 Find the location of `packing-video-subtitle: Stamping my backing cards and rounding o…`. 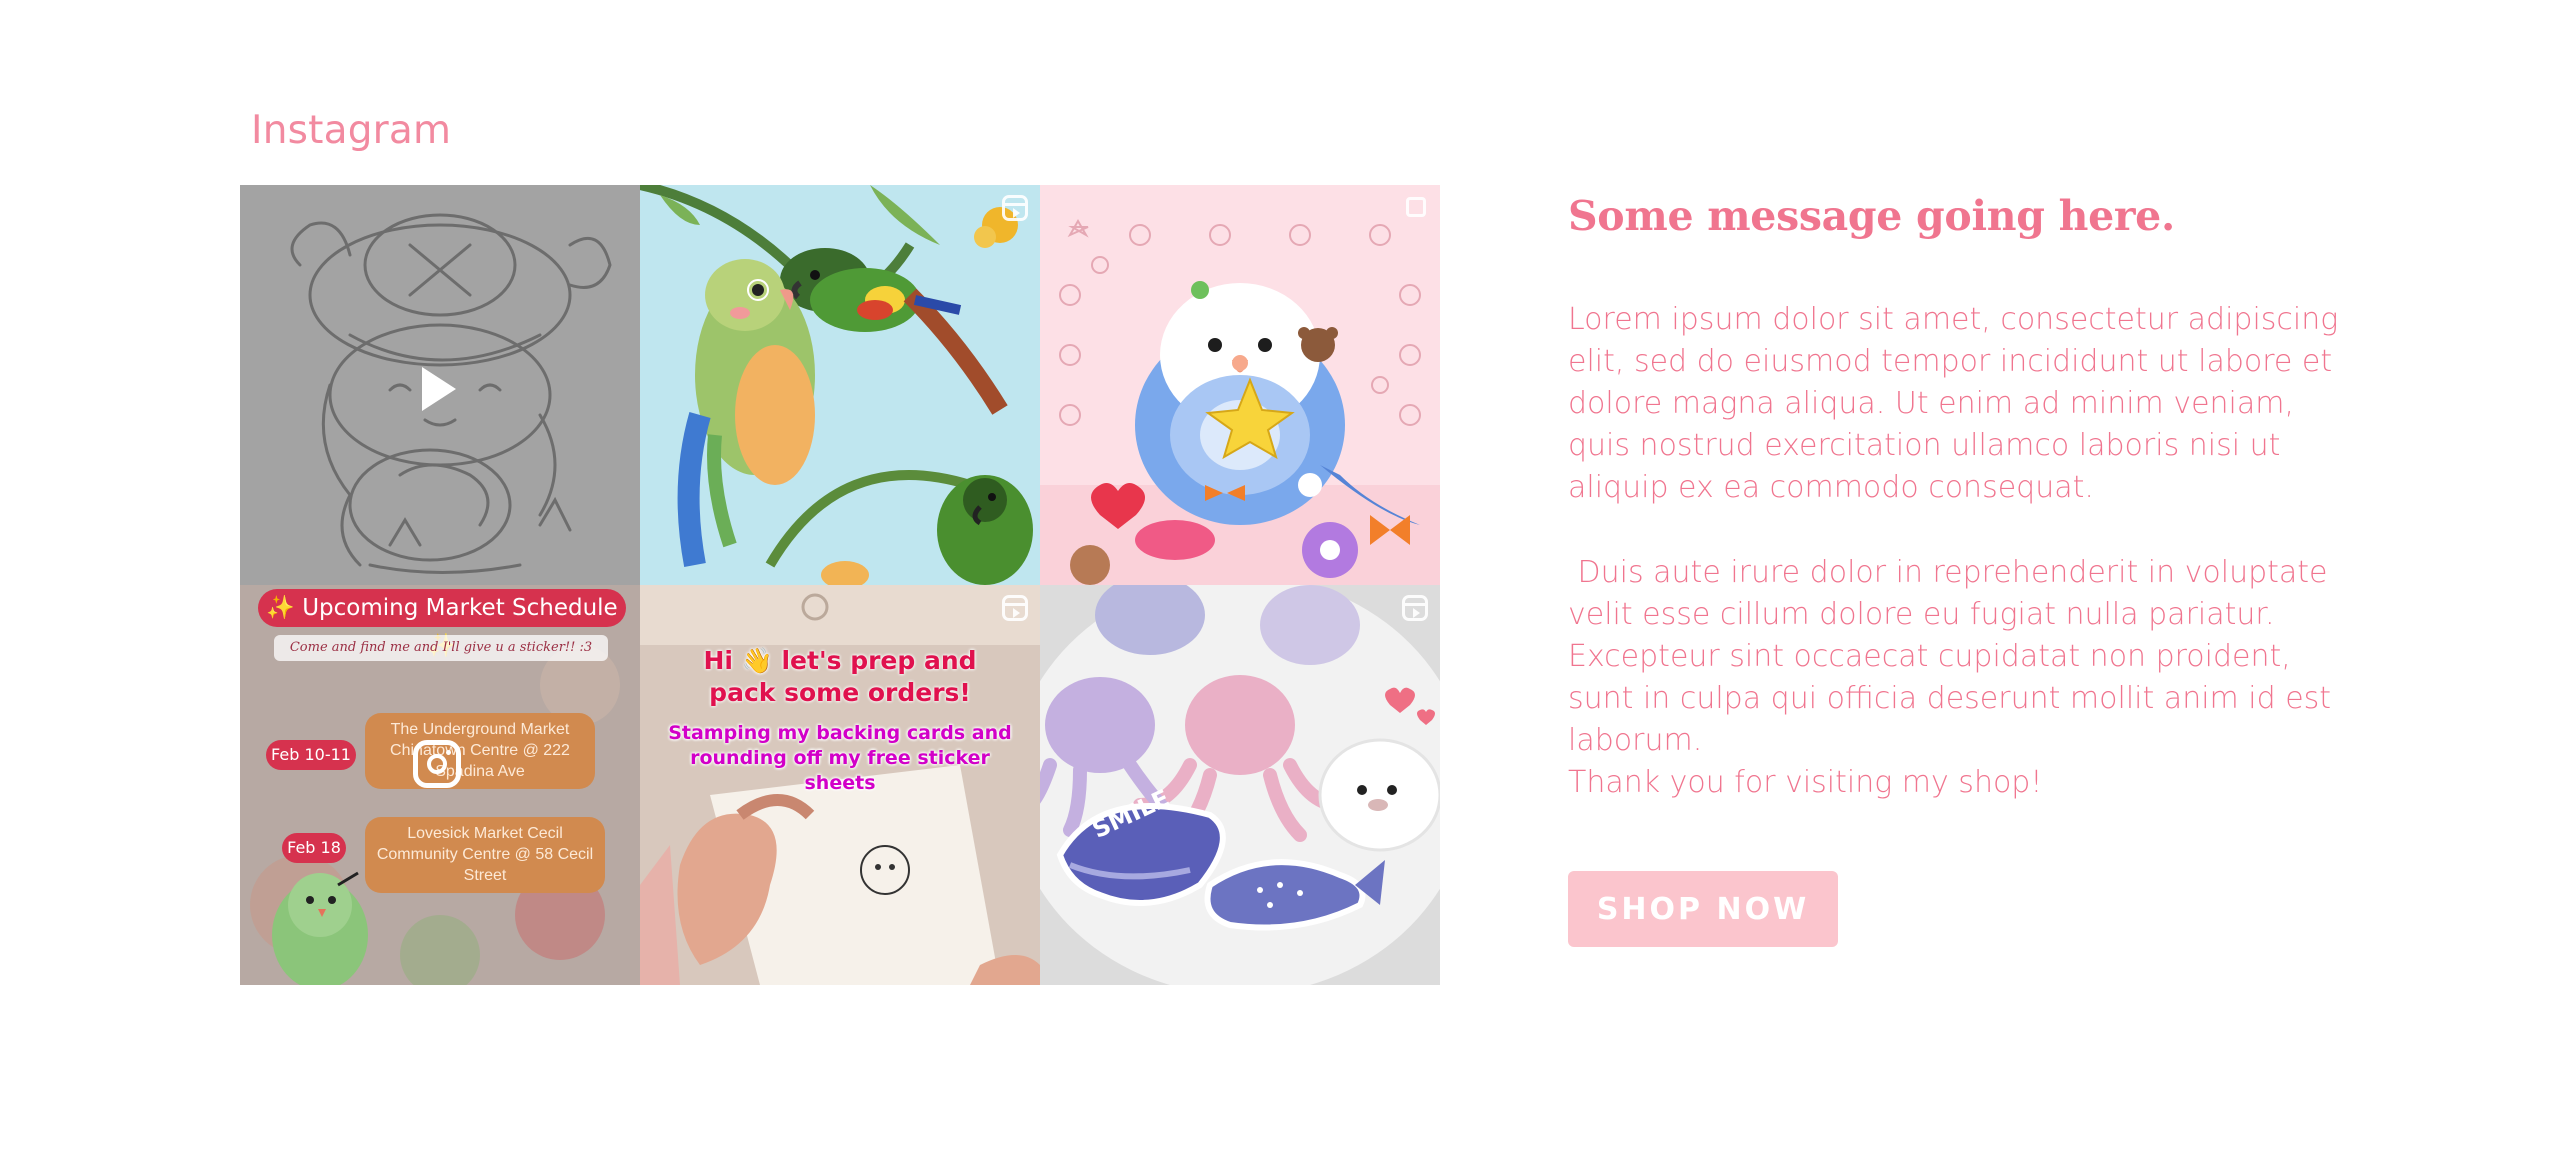

packing-video-subtitle: Stamping my backing cards and rounding o… is located at coordinates (840, 758).